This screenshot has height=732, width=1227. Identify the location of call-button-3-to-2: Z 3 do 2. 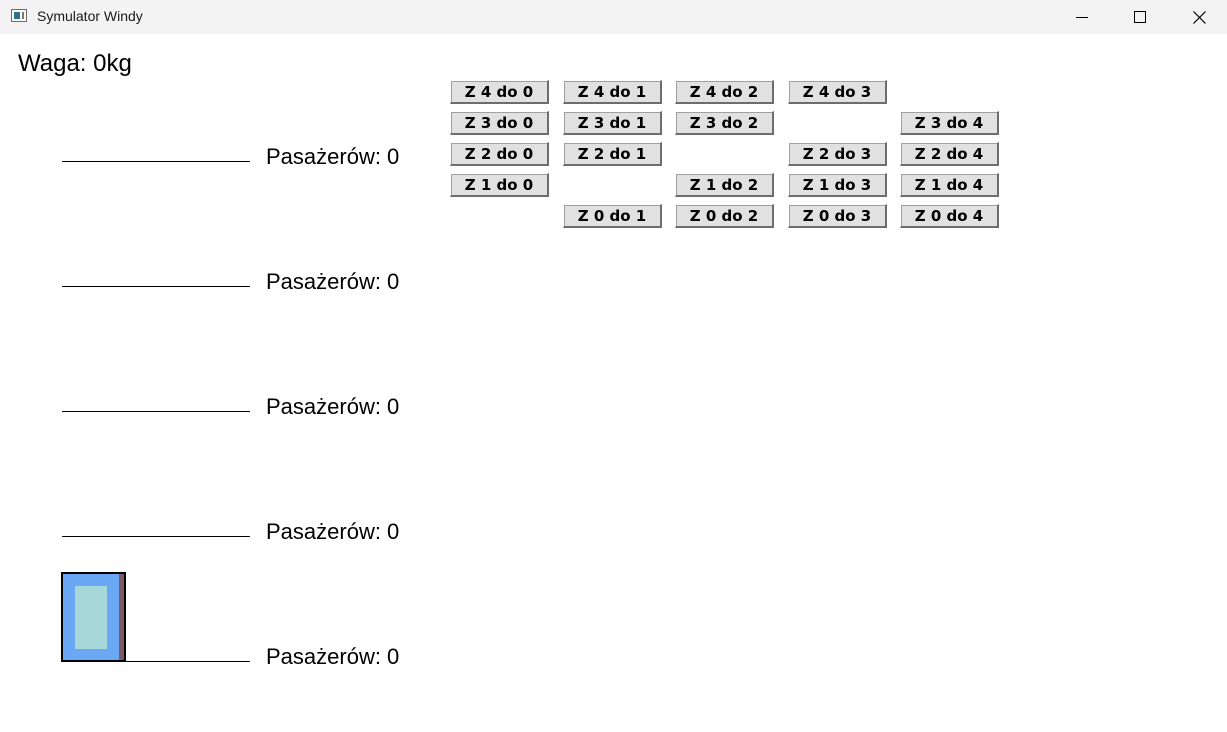
(724, 123).